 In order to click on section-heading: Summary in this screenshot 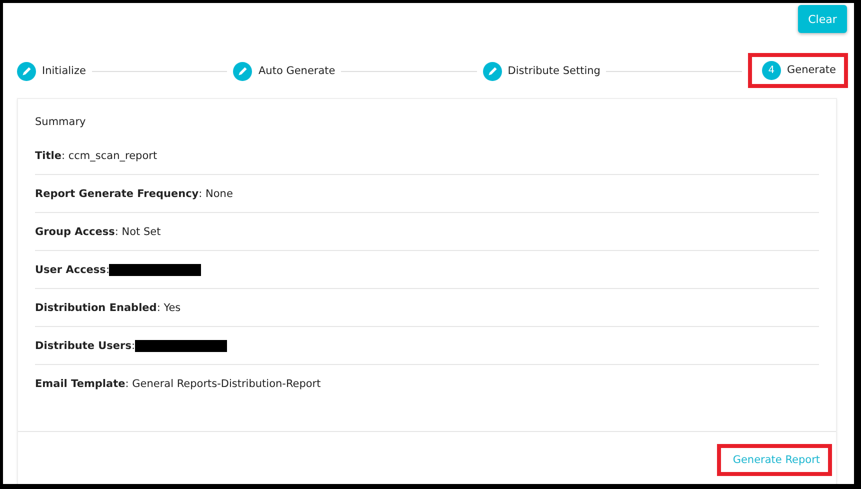, I will do `click(61, 122)`.